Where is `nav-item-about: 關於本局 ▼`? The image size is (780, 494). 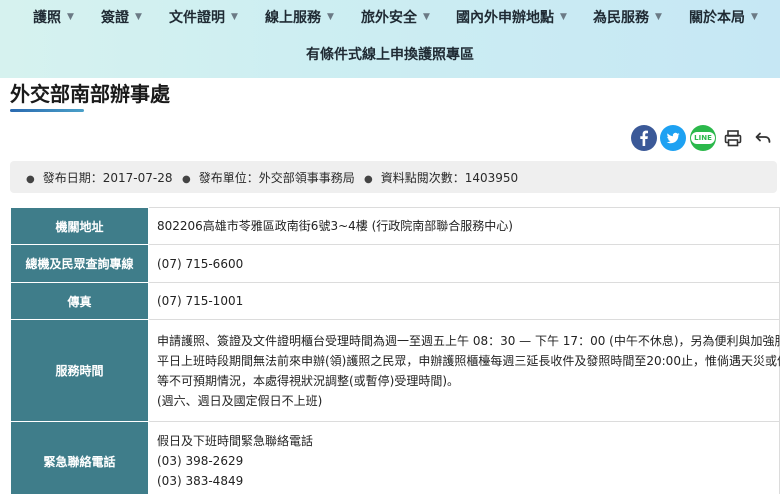
nav-item-about: 關於本局 ▼ is located at coordinates (723, 17).